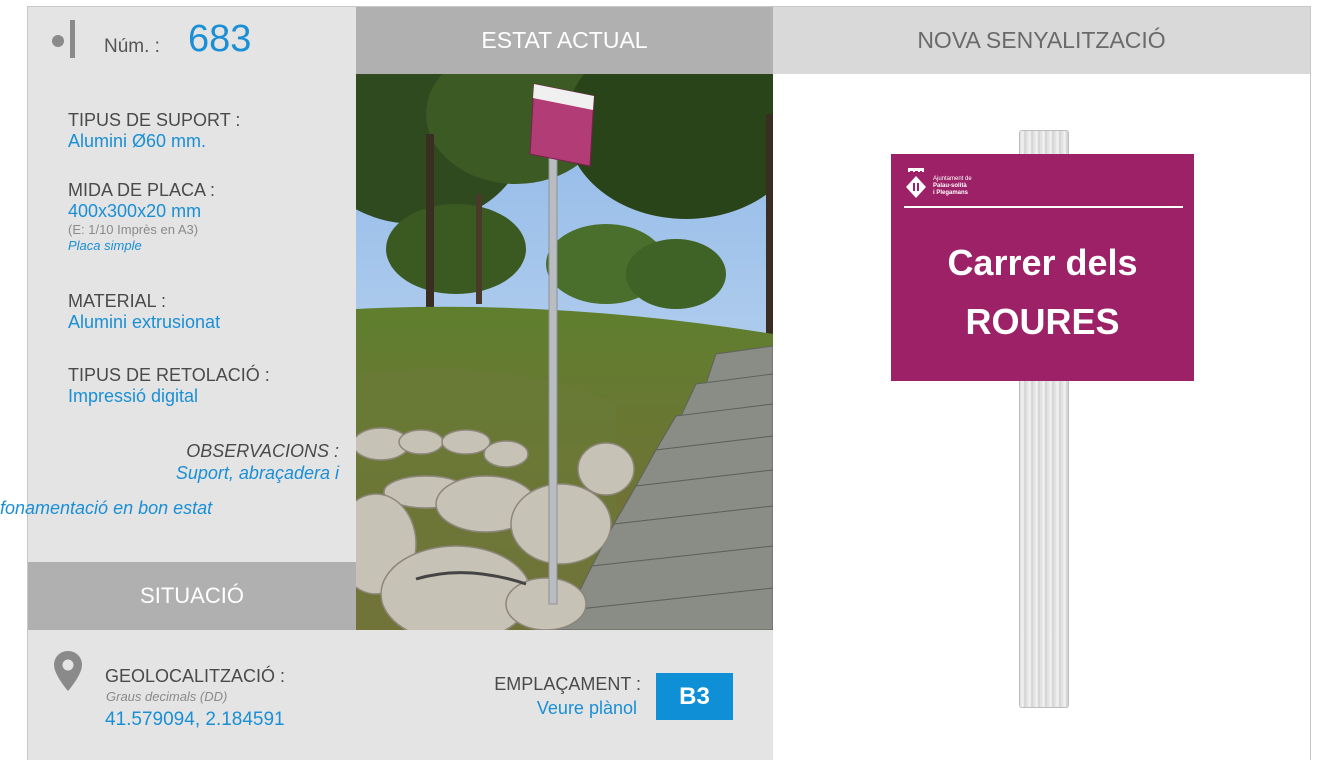  What do you see at coordinates (262, 451) in the screenshot?
I see `observations-label: OBSERVACIONS :` at bounding box center [262, 451].